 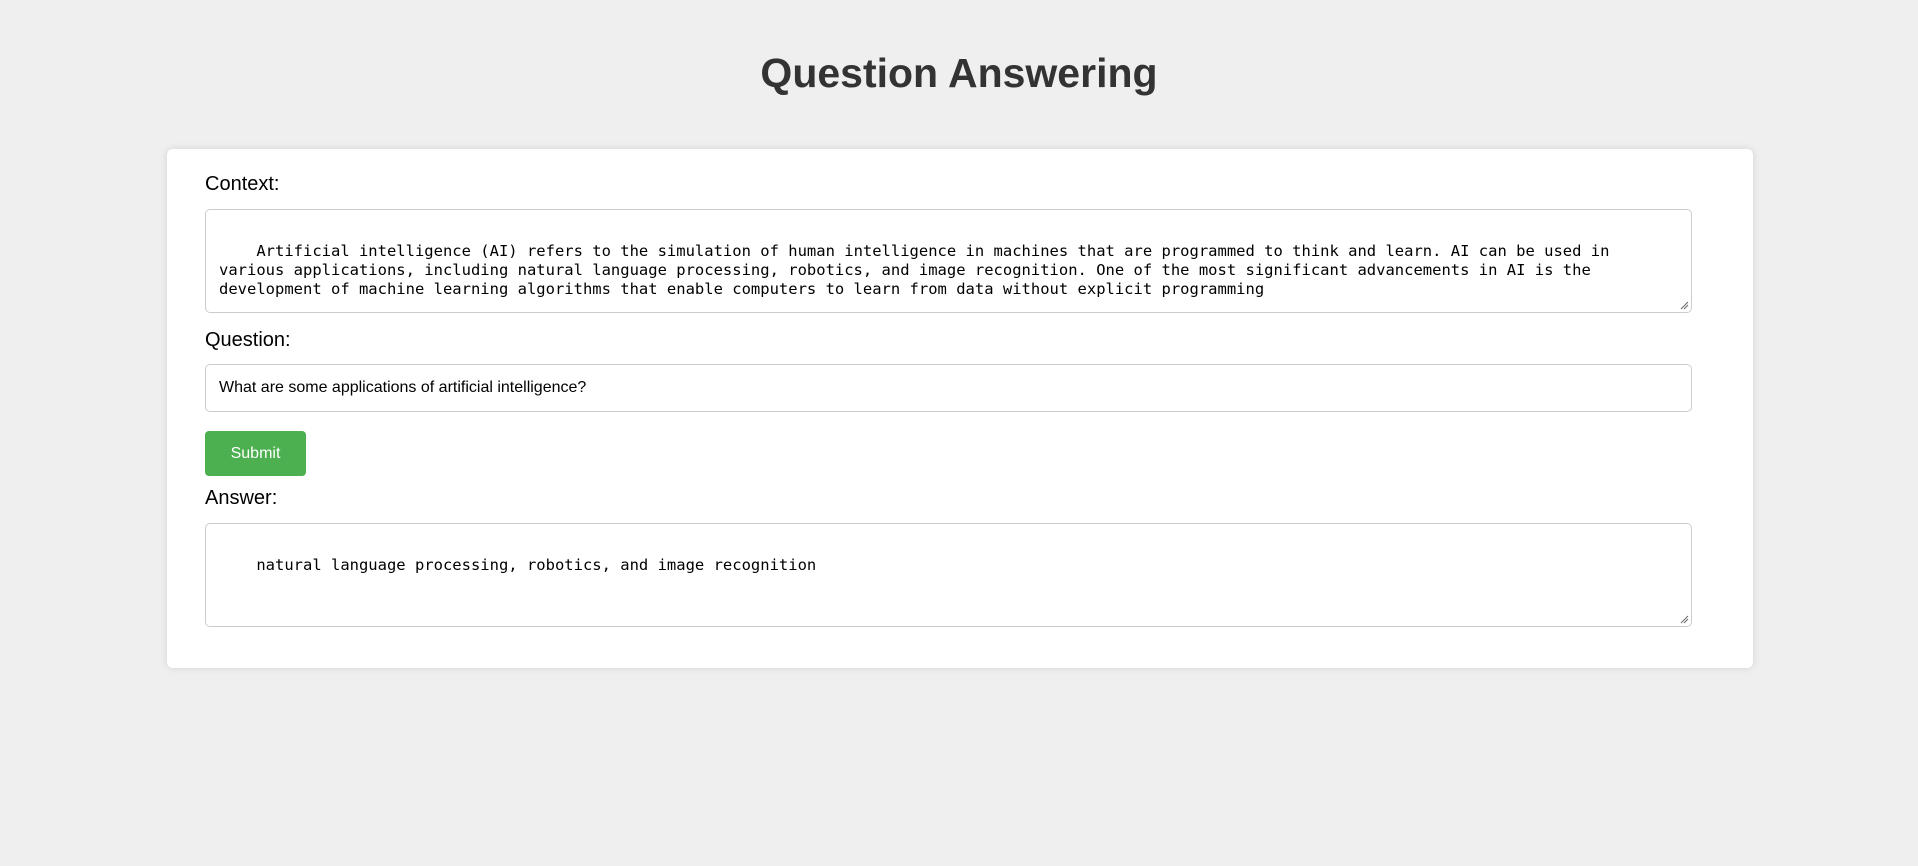 What do you see at coordinates (255, 453) in the screenshot?
I see `submit-button: Submit` at bounding box center [255, 453].